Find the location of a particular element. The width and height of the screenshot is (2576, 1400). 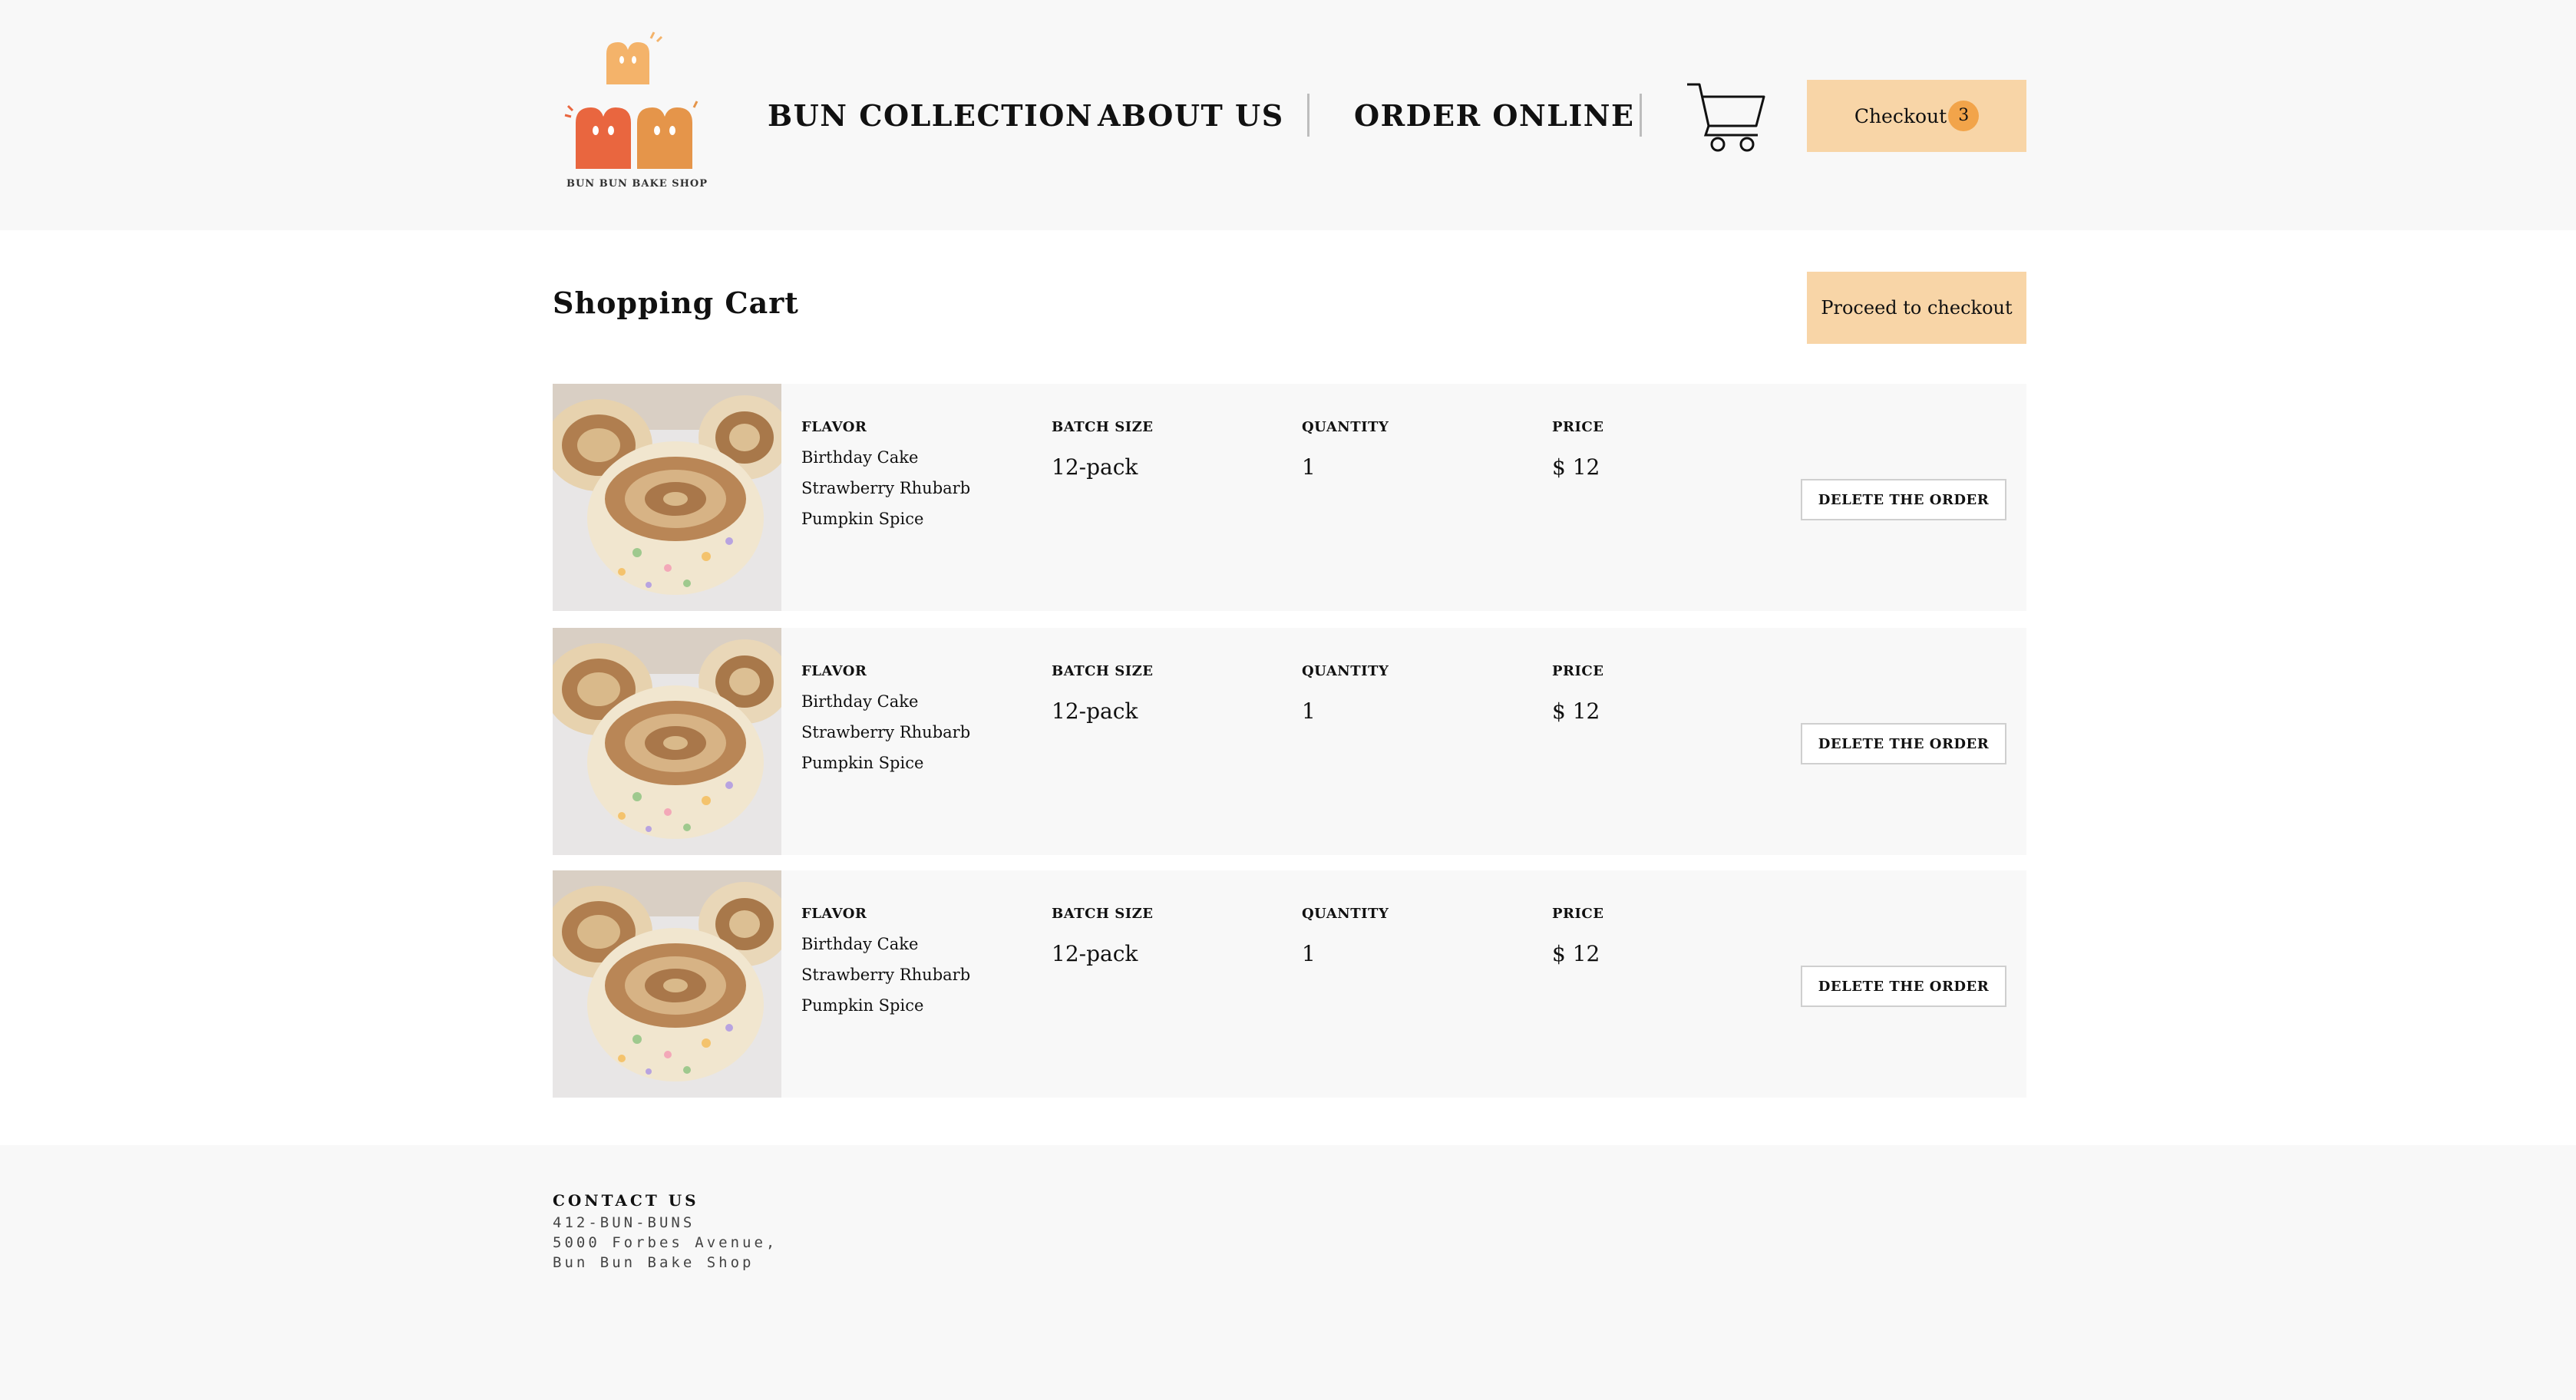

logo-text: BUN BUN BAKE SHOP is located at coordinates (637, 184).